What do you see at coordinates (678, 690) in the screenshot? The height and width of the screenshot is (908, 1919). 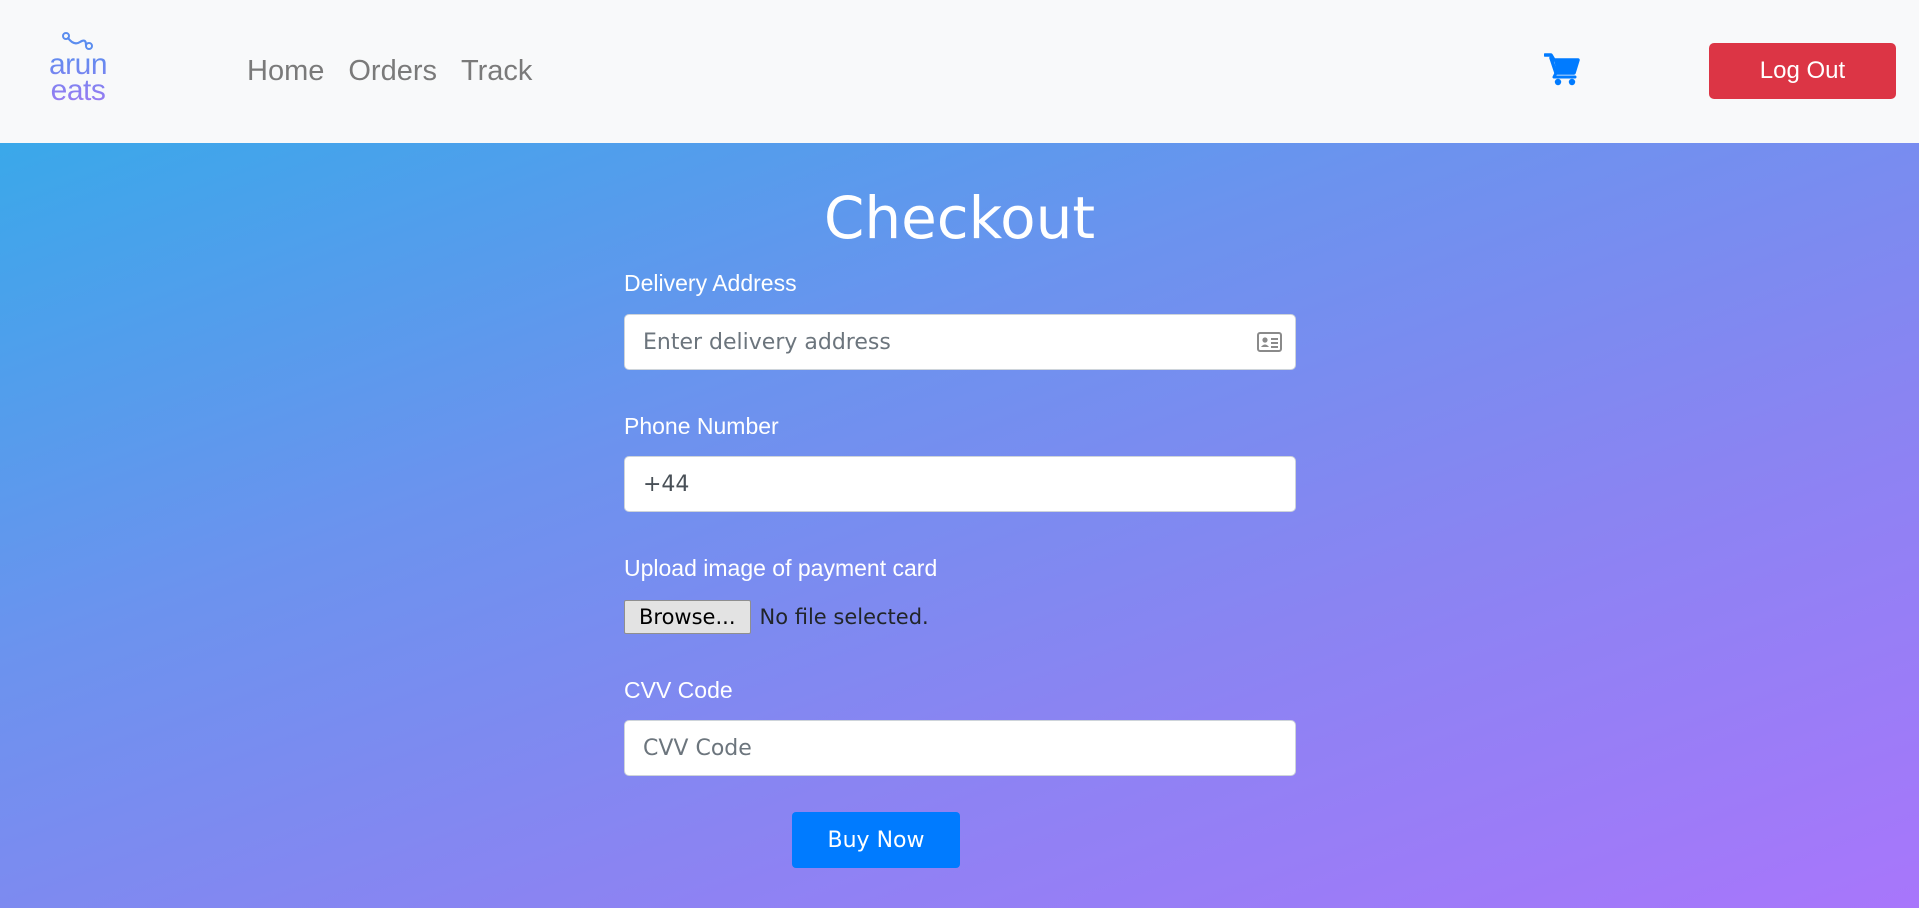 I see `cvv-code-label: CVV Code` at bounding box center [678, 690].